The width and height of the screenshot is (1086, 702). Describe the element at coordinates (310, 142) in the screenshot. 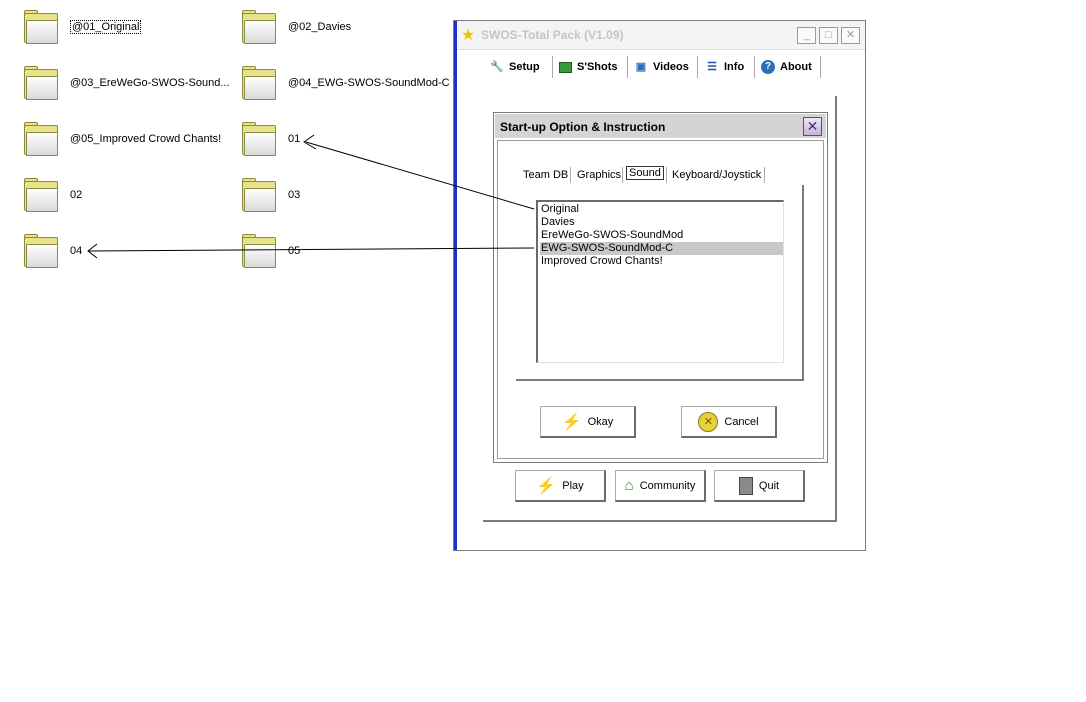

I see `arrow-head` at that location.